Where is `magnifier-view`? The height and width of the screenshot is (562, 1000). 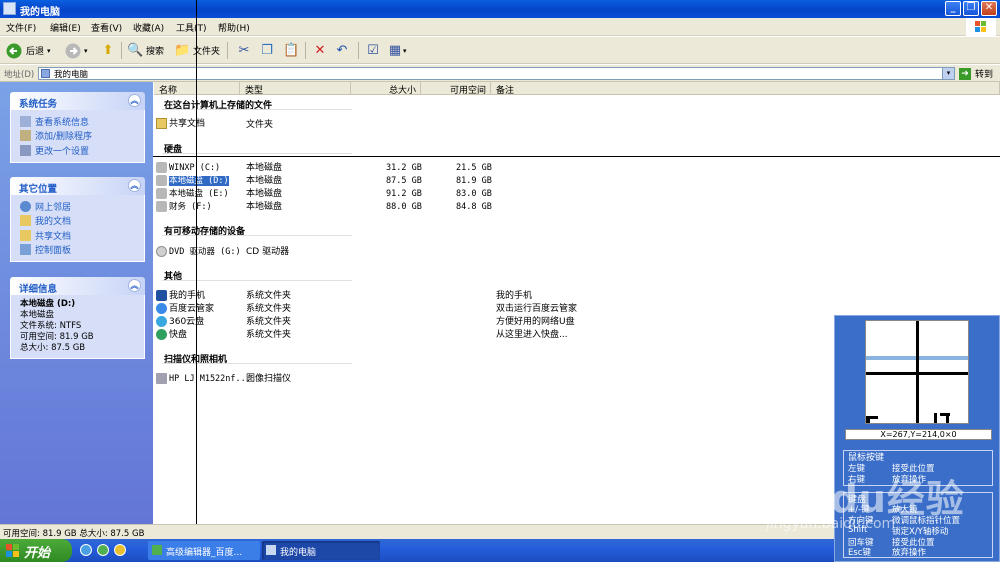 magnifier-view is located at coordinates (917, 372).